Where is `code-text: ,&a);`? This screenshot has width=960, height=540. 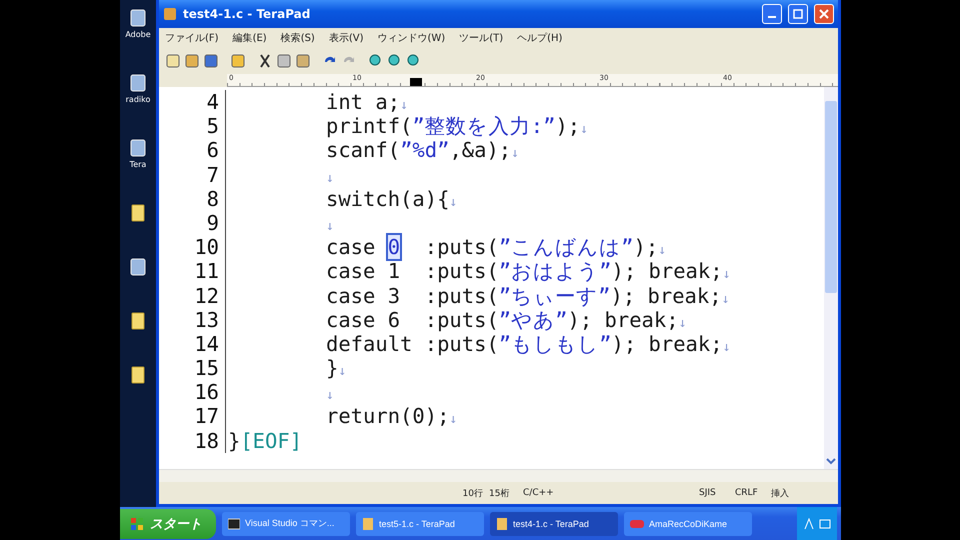
code-text: ,&a); is located at coordinates (480, 150).